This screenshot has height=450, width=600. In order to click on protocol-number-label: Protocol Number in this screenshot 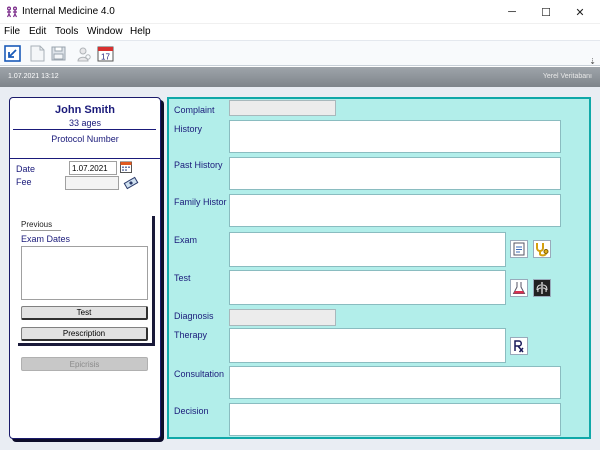, I will do `click(85, 139)`.